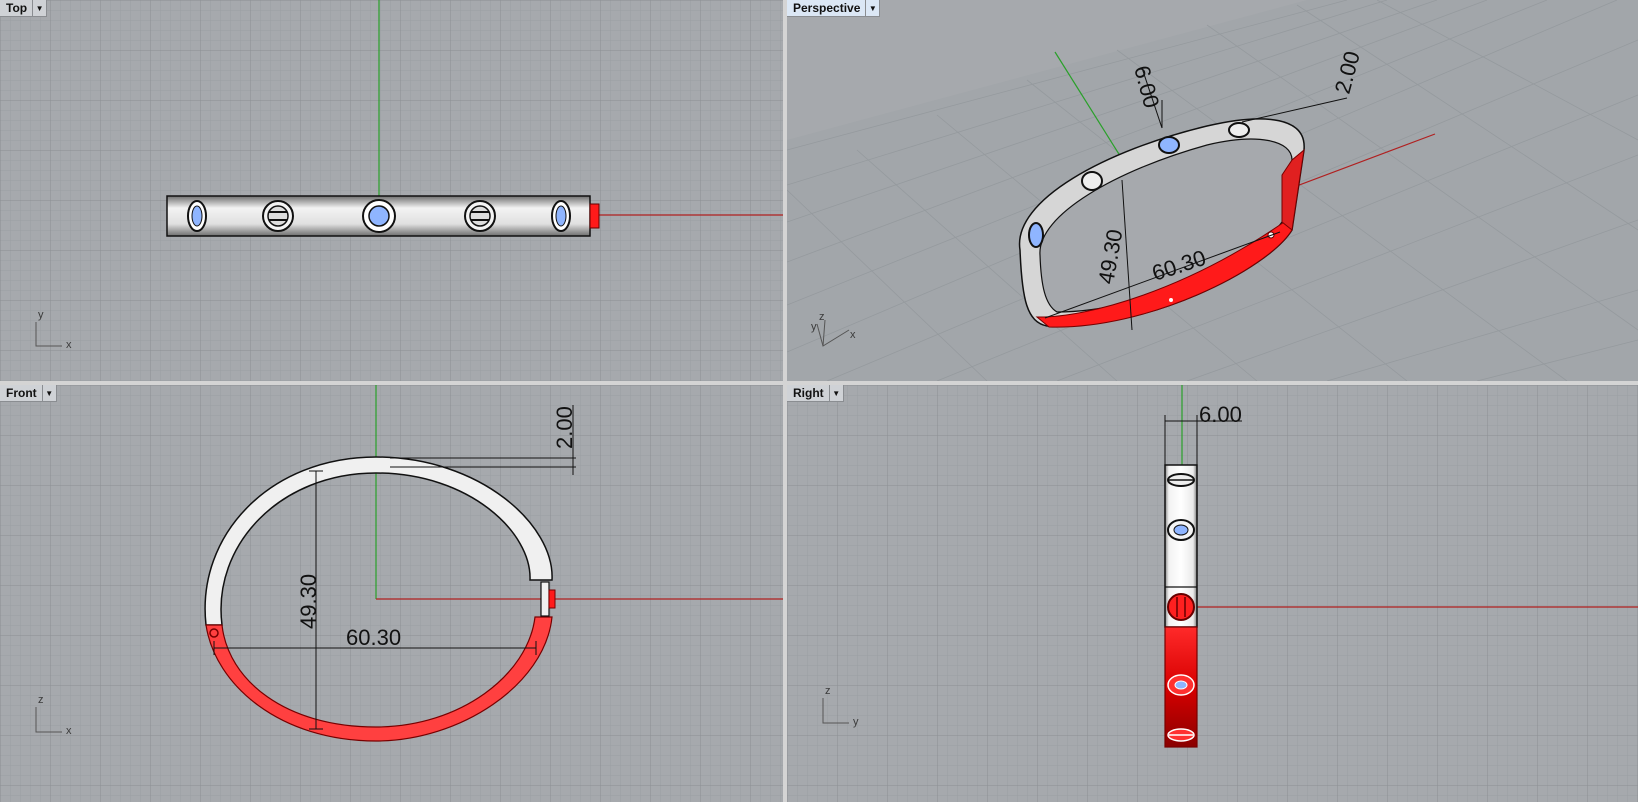 The width and height of the screenshot is (1638, 802). I want to click on viewport-label: Top, so click(17, 8).